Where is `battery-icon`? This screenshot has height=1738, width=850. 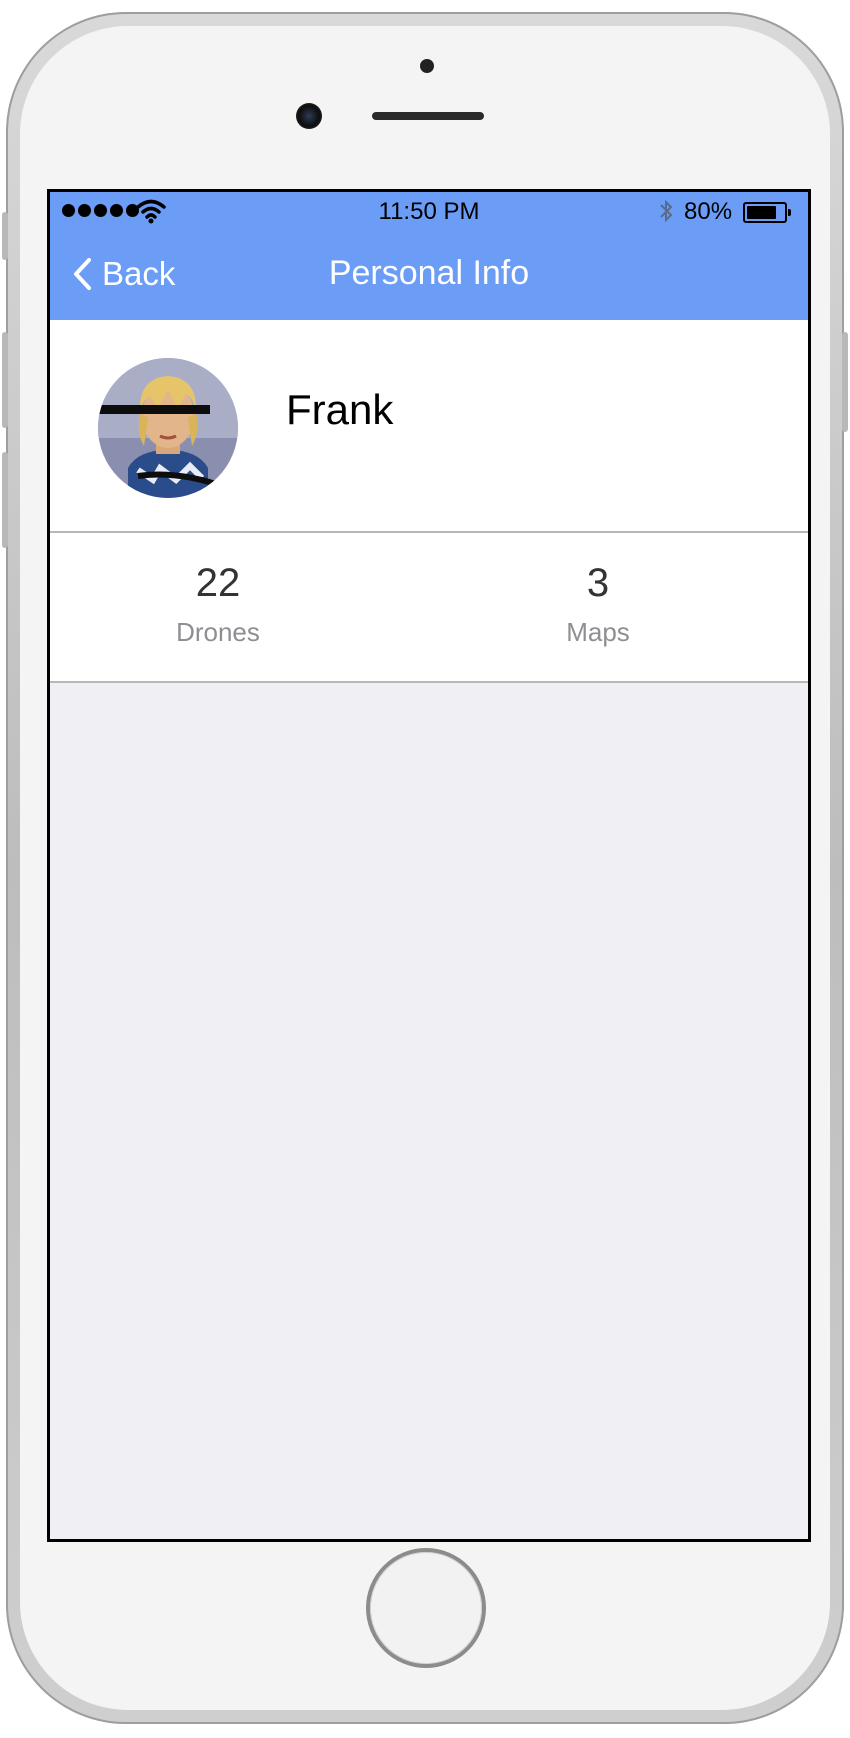 battery-icon is located at coordinates (767, 212).